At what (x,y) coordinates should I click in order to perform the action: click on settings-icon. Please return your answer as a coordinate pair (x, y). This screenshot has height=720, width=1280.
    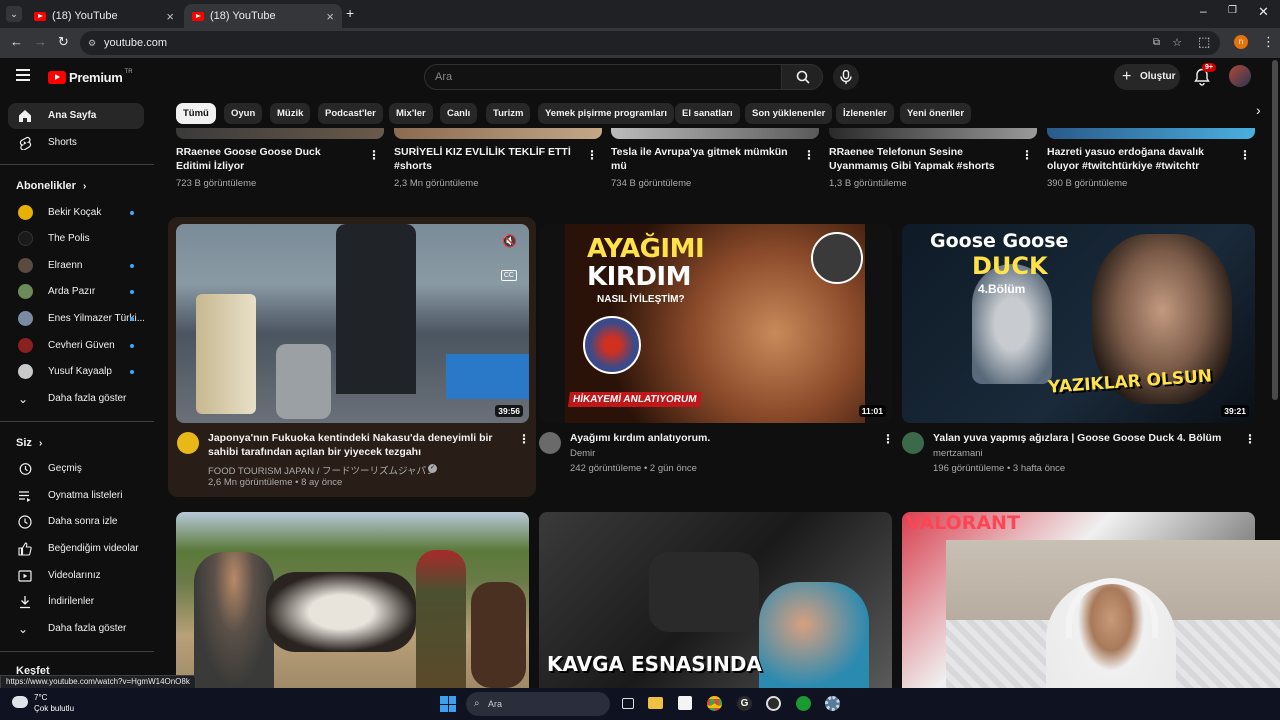
    Looking at the image, I should click on (832, 703).